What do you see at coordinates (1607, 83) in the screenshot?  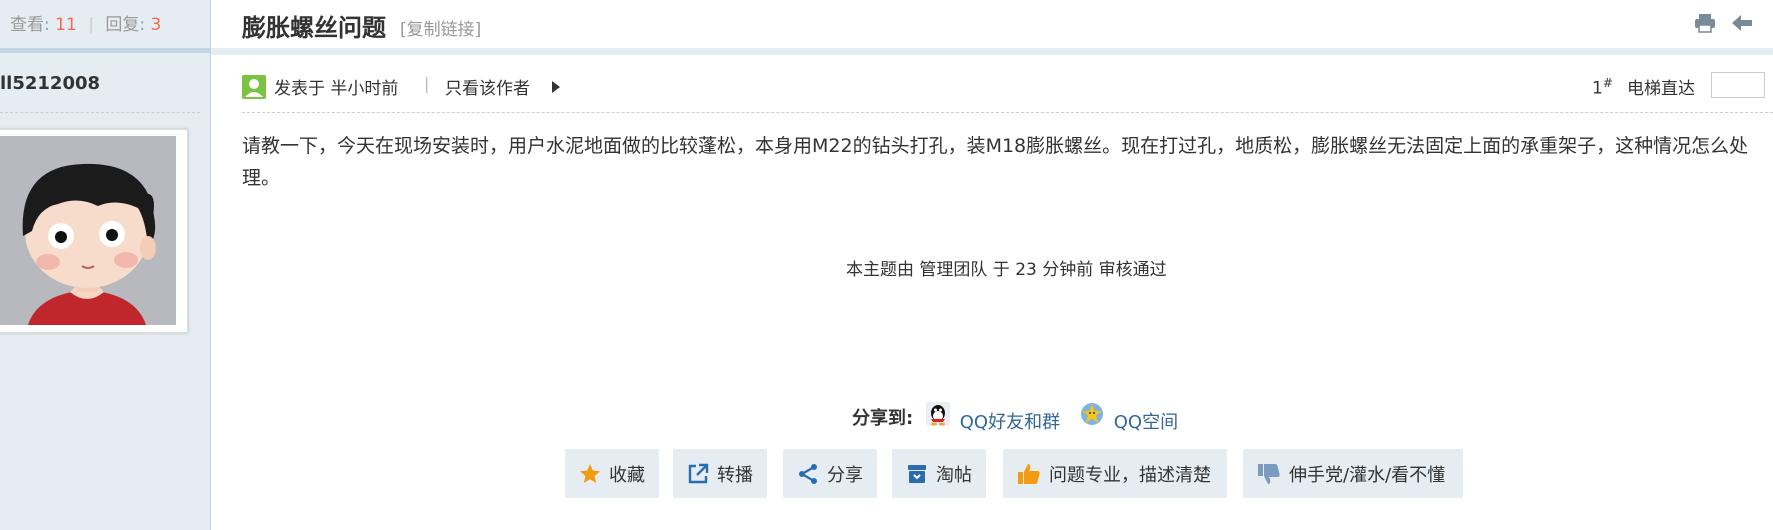 I see `floor-mark: #` at bounding box center [1607, 83].